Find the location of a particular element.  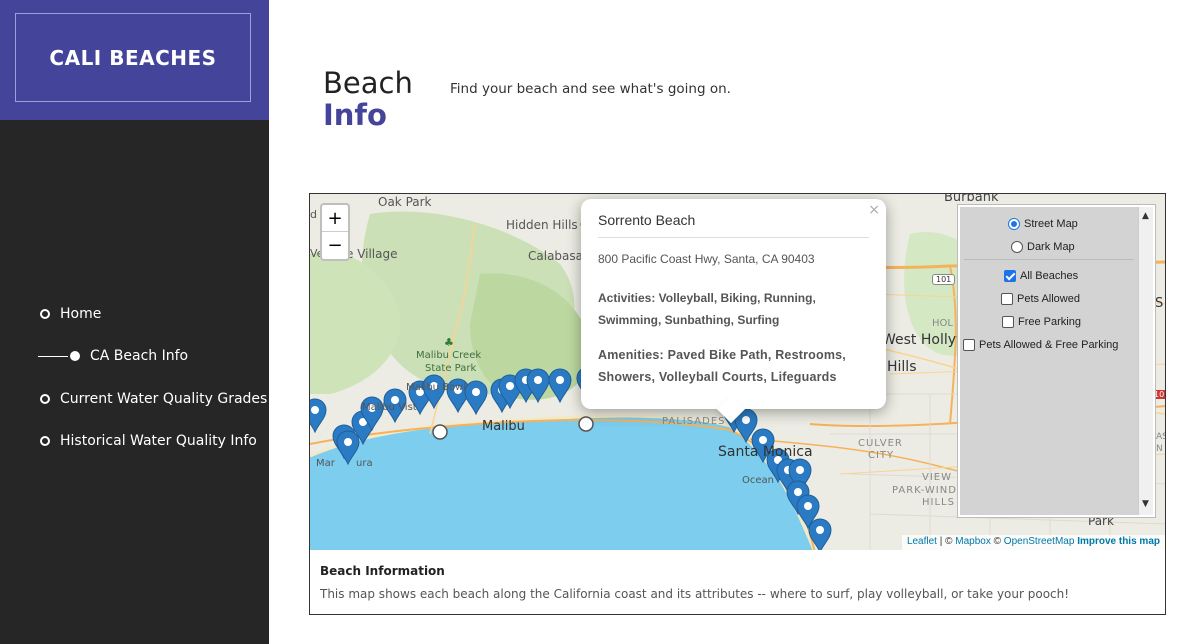

attribution-sep: | © is located at coordinates (946, 541).